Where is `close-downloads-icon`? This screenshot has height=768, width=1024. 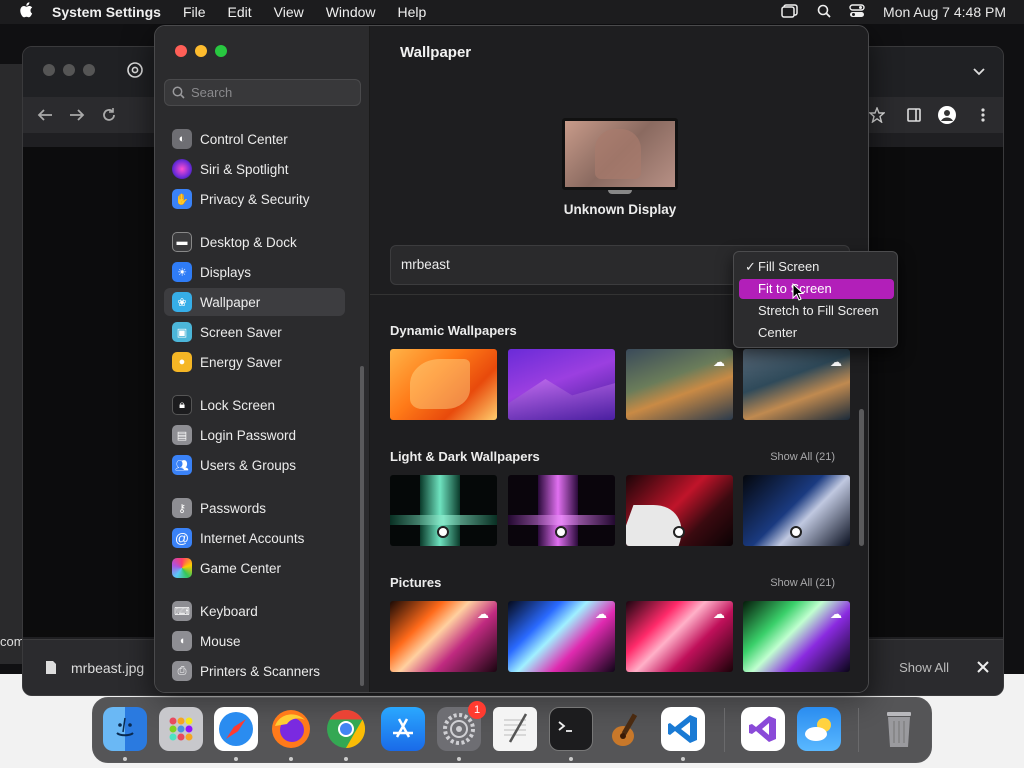 close-downloads-icon is located at coordinates (983, 669).